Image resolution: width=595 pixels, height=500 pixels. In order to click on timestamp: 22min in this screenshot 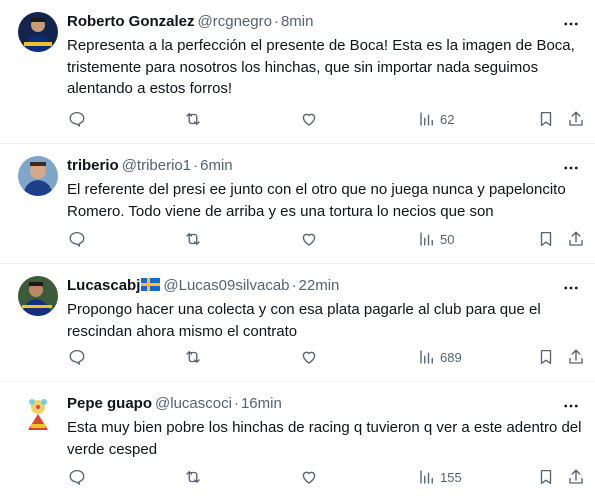, I will do `click(319, 285)`.